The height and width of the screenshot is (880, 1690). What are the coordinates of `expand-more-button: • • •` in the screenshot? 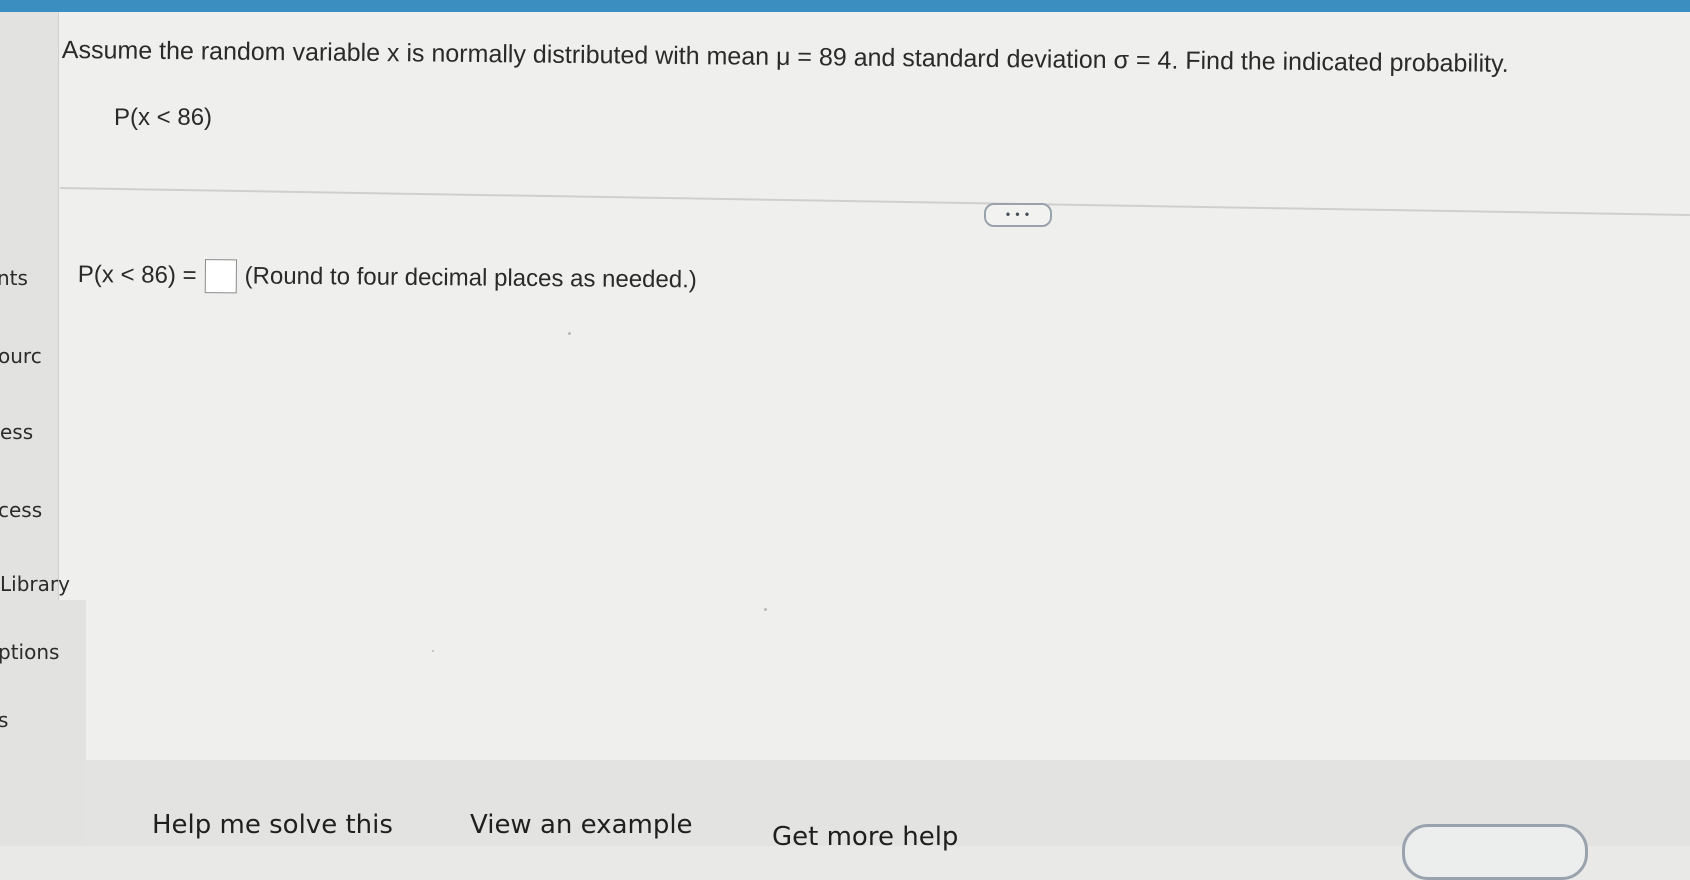 It's located at (1018, 215).